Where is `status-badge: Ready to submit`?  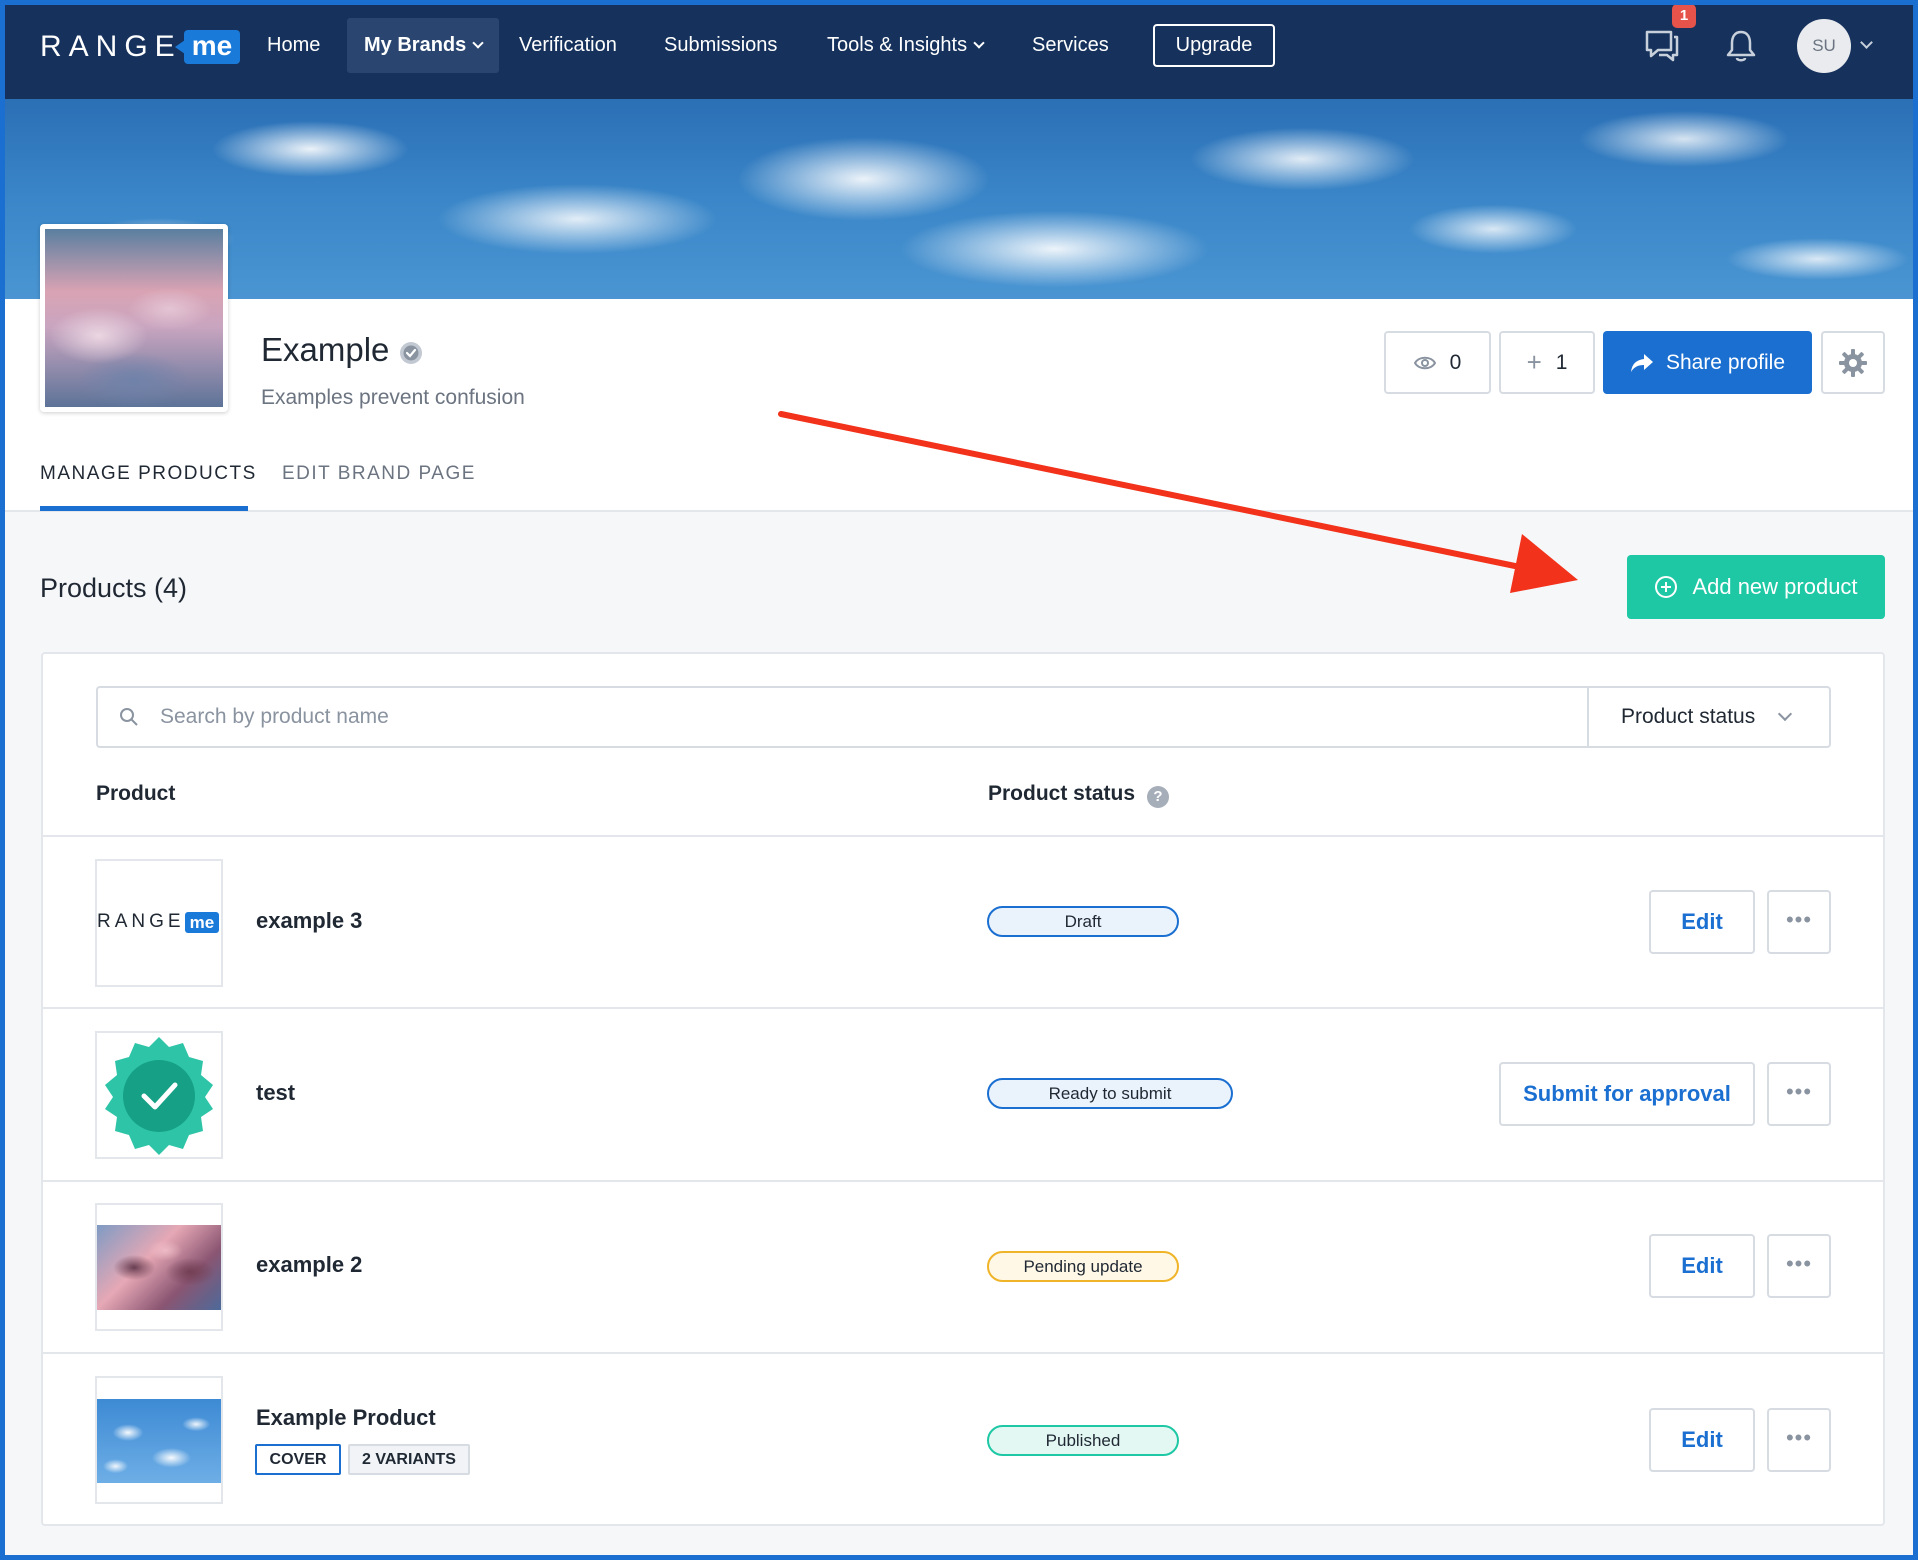 status-badge: Ready to submit is located at coordinates (1110, 1093).